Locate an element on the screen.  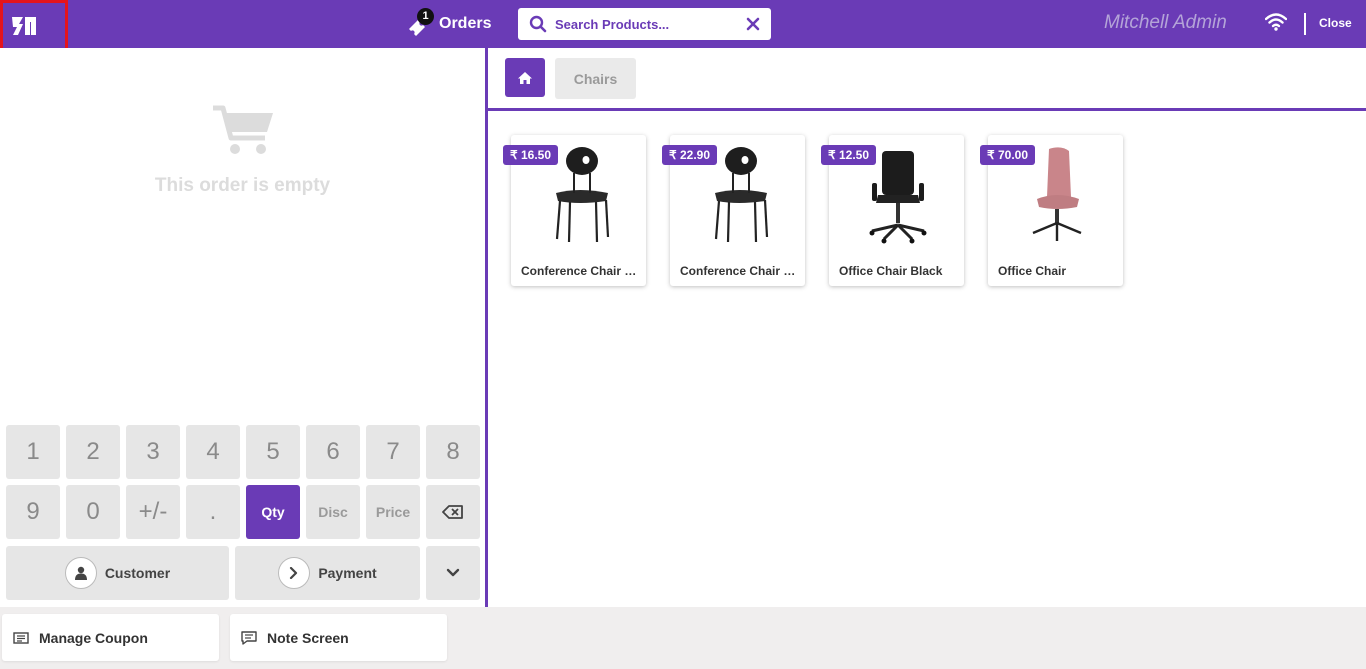
empty-order-text: This order is empty is located at coordinates (242, 185).